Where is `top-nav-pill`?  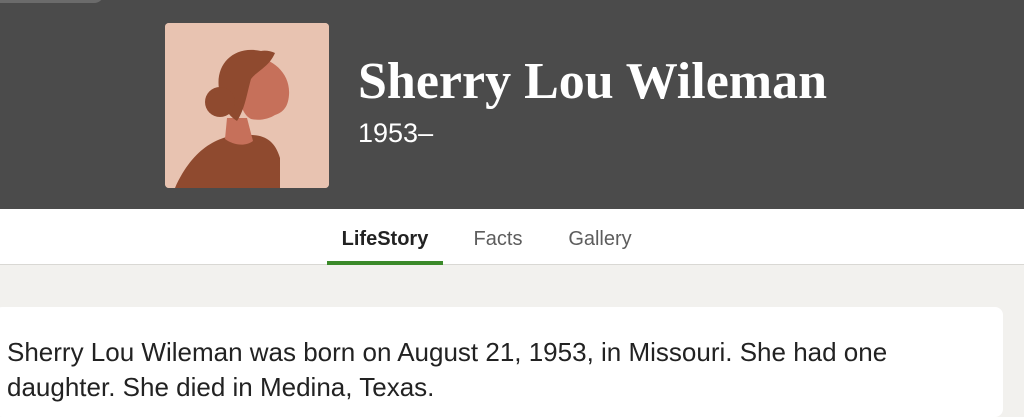 top-nav-pill is located at coordinates (52, 1).